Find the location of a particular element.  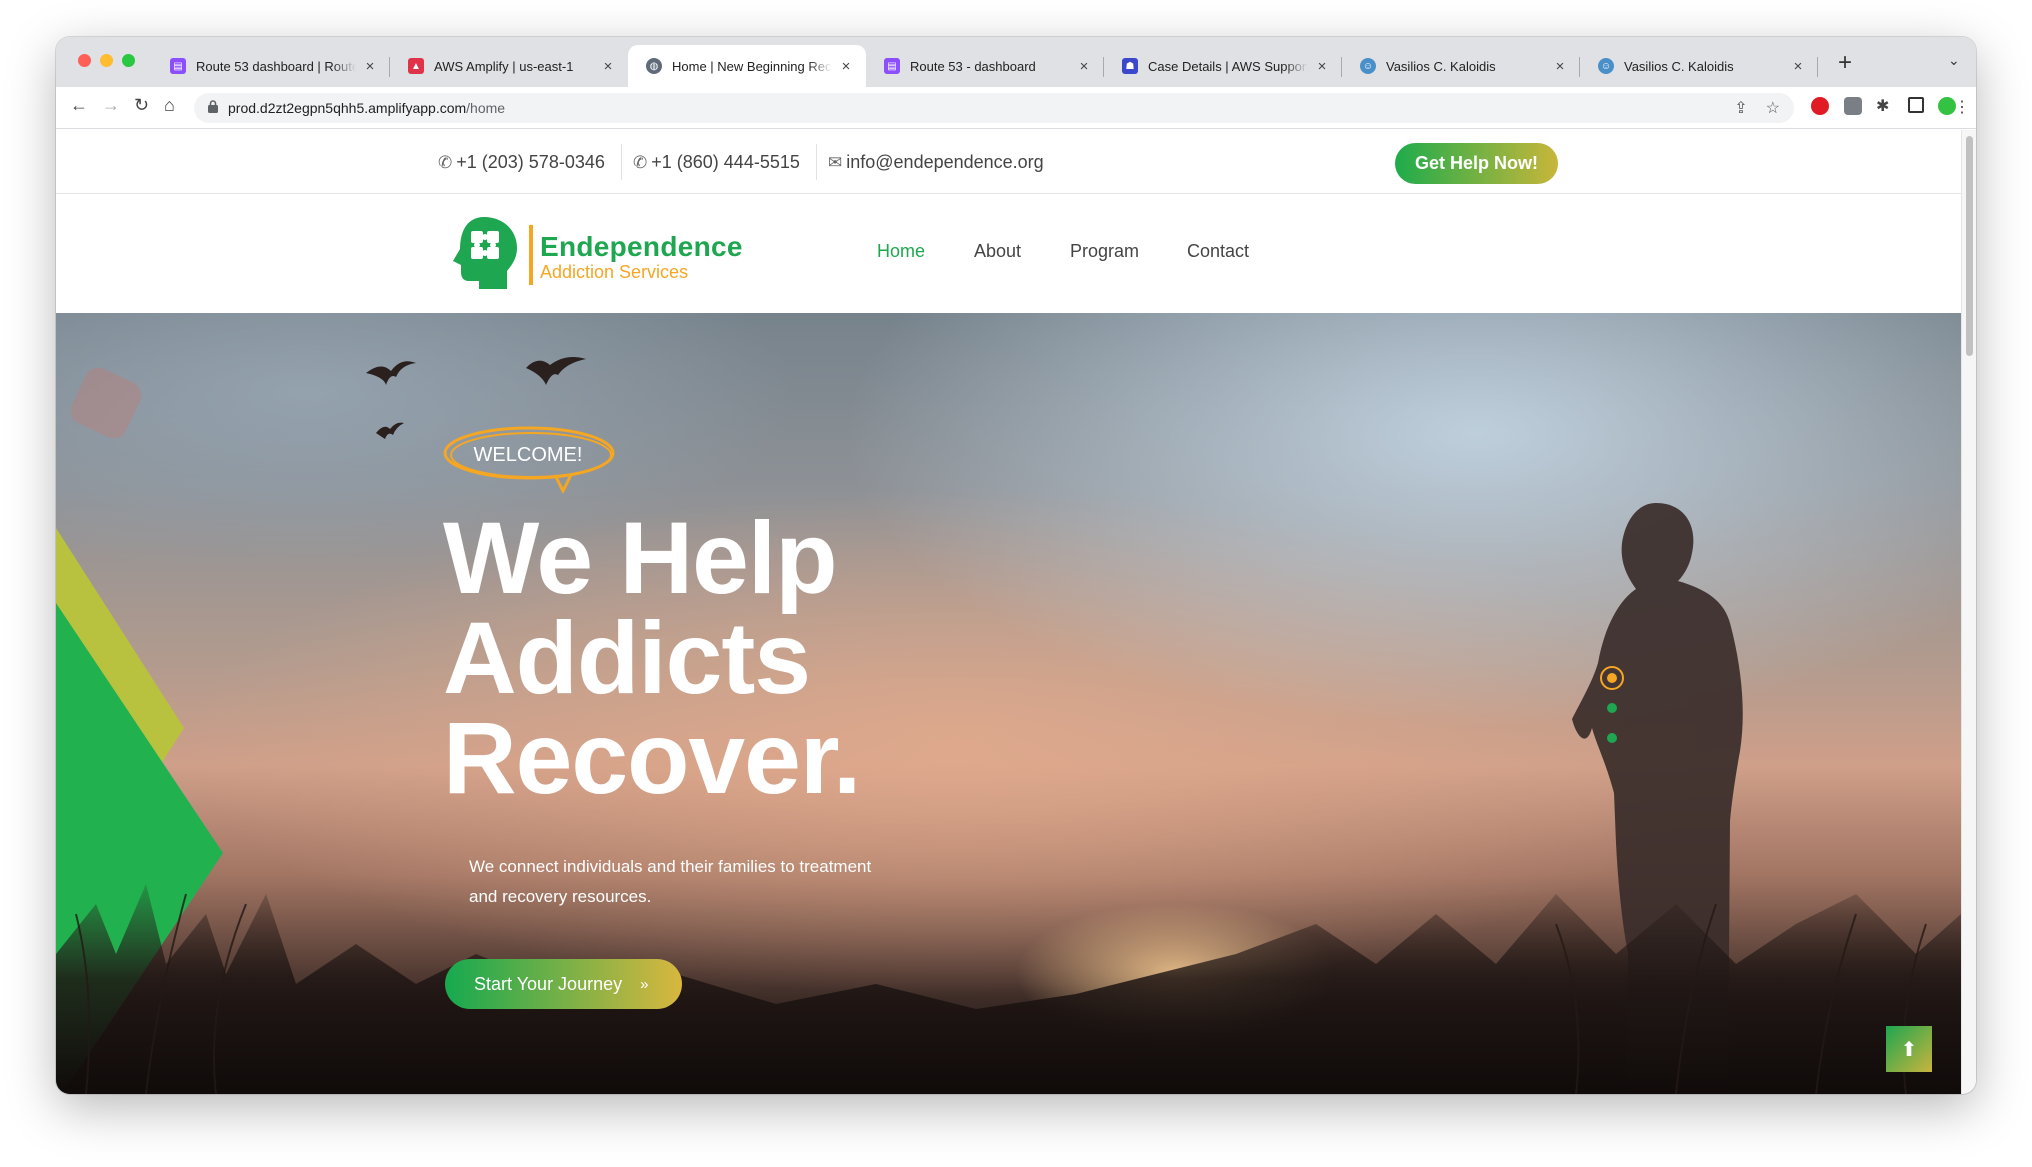

double-chevron-right-icon: » is located at coordinates (644, 984).